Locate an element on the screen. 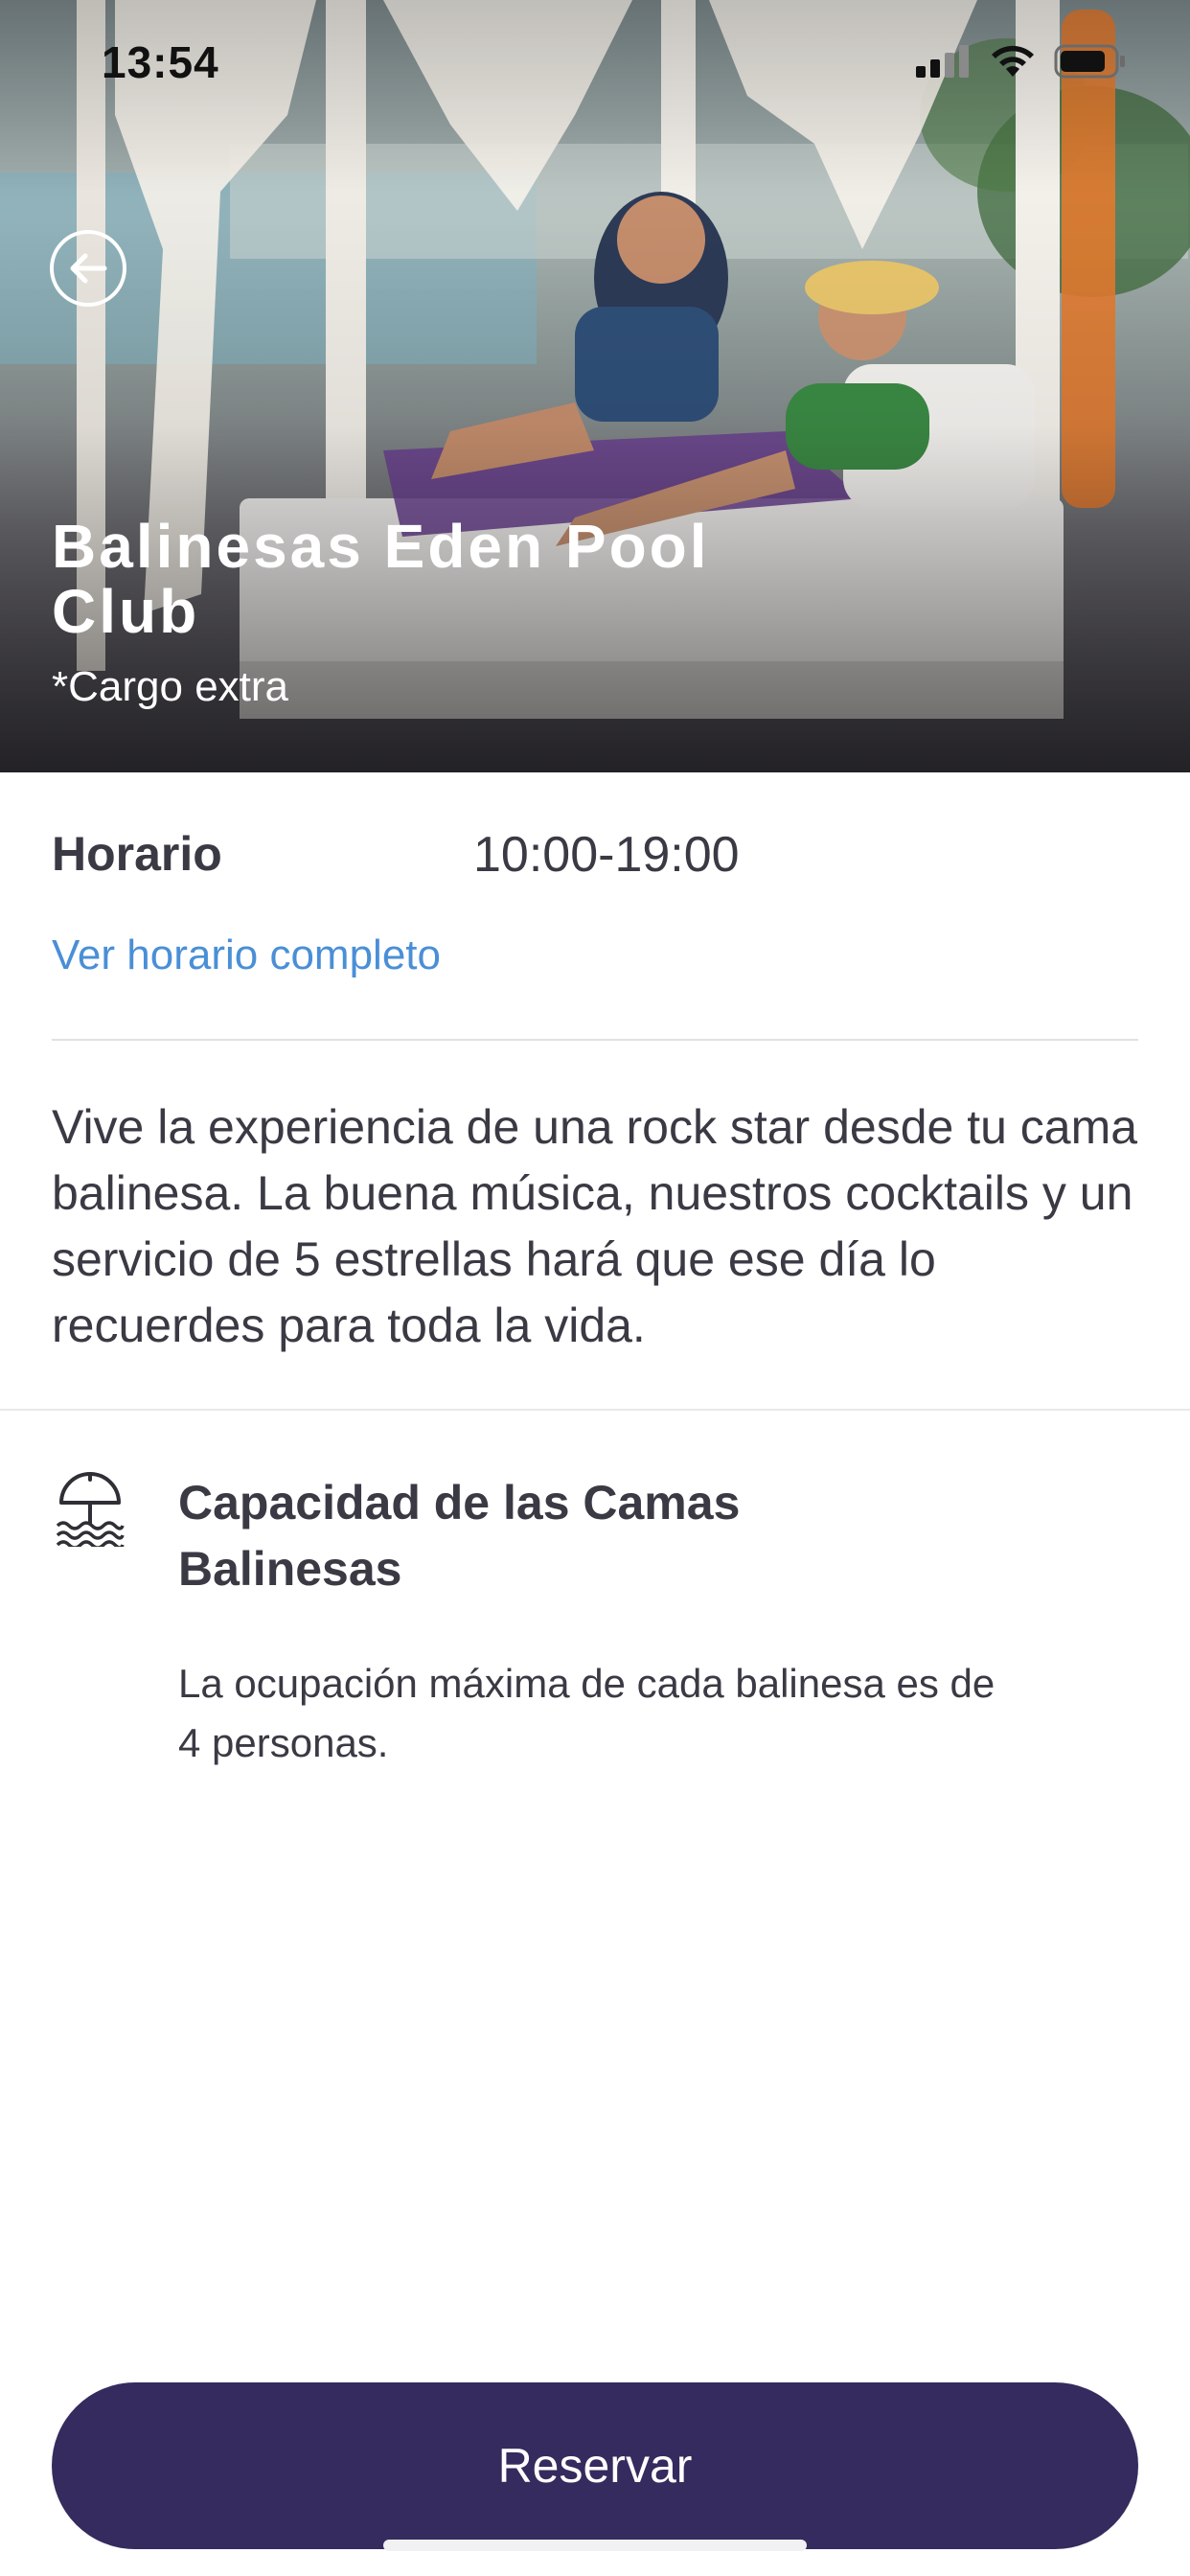 This screenshot has width=1190, height=2576. status-bar: 13:54 is located at coordinates (595, 63).